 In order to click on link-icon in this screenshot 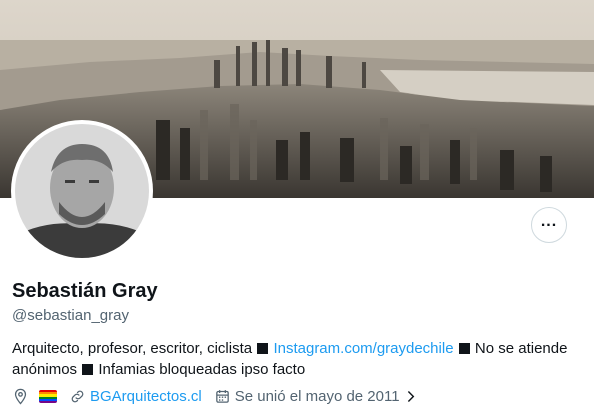, I will do `click(77, 396)`.